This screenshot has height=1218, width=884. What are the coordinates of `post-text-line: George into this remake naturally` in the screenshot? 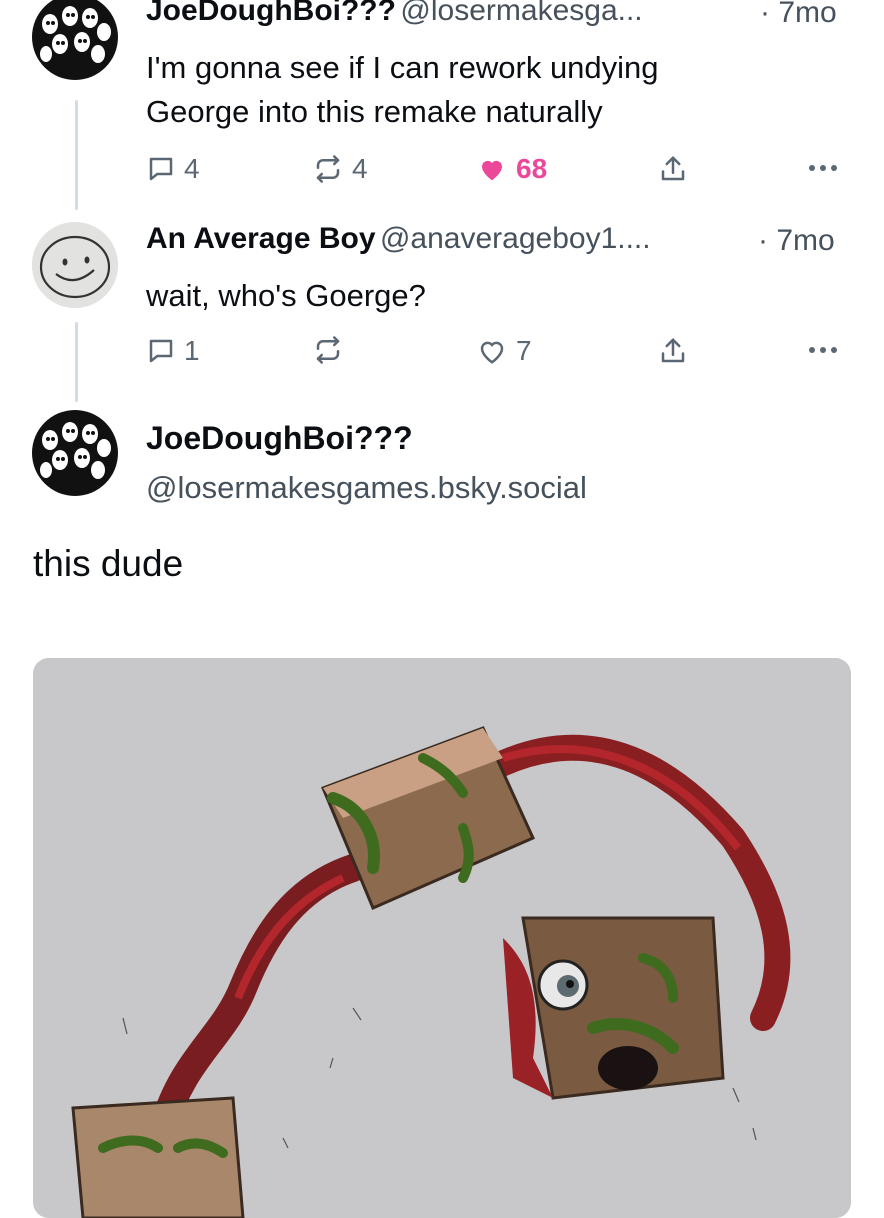 It's located at (374, 111).